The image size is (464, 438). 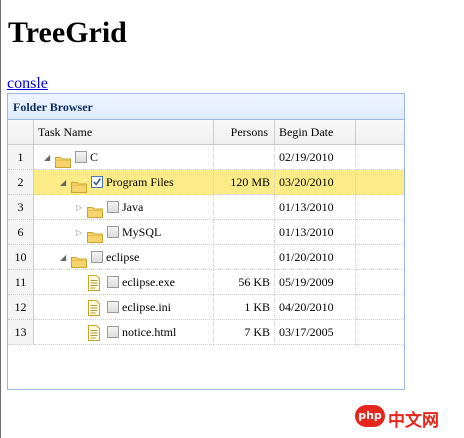 I want to click on persons-cell: 56 KB, so click(x=244, y=282).